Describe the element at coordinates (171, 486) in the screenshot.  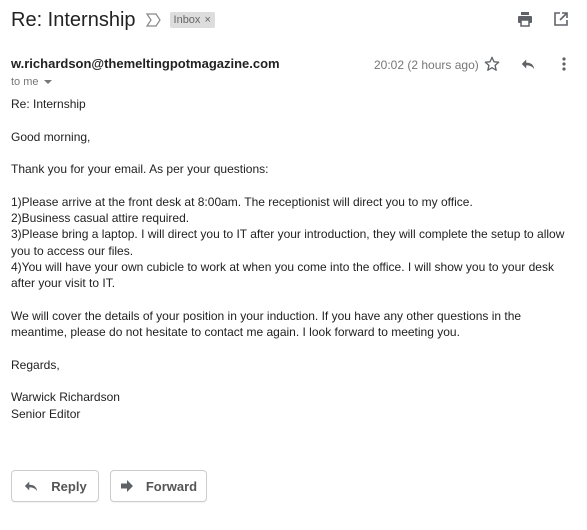
I see `forward-button-label: Forward` at that location.